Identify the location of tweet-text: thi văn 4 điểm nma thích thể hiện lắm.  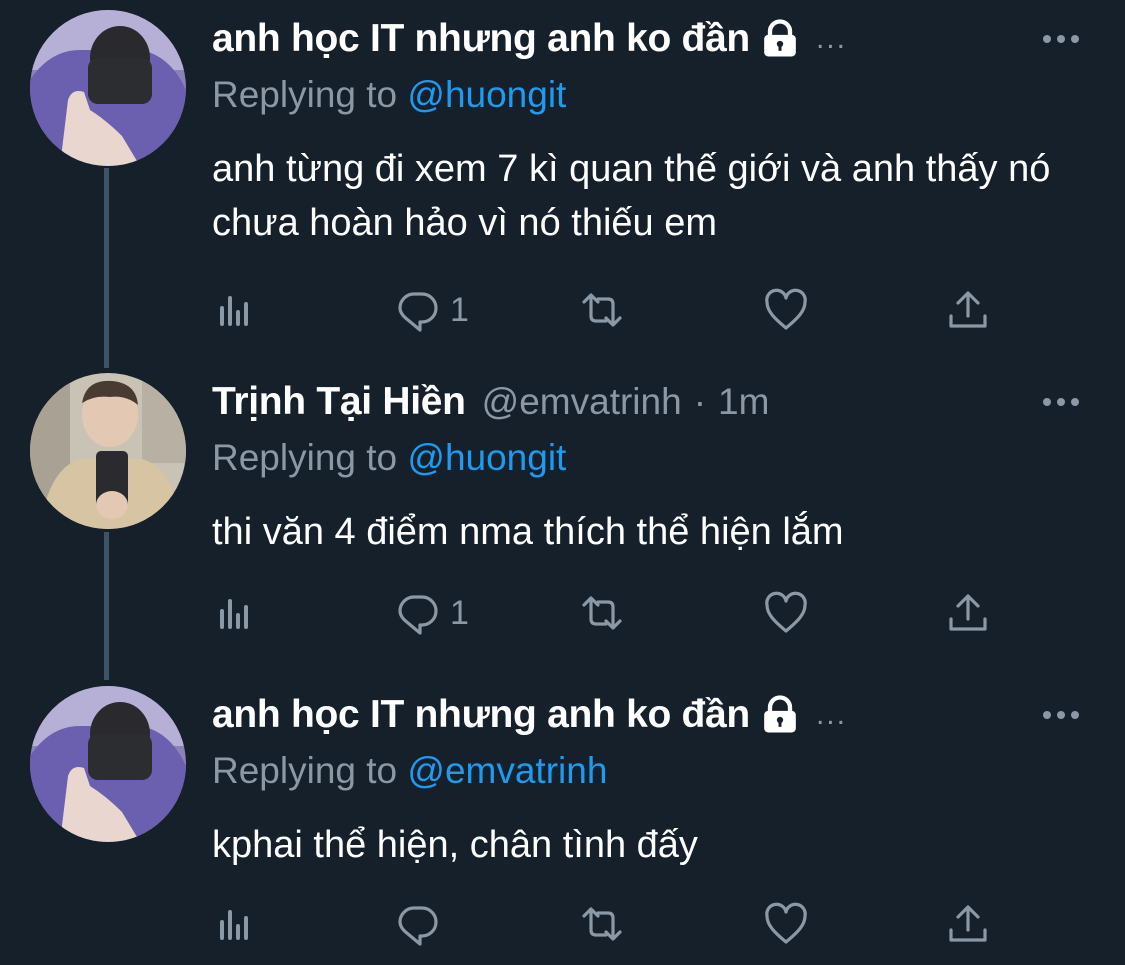
(528, 532).